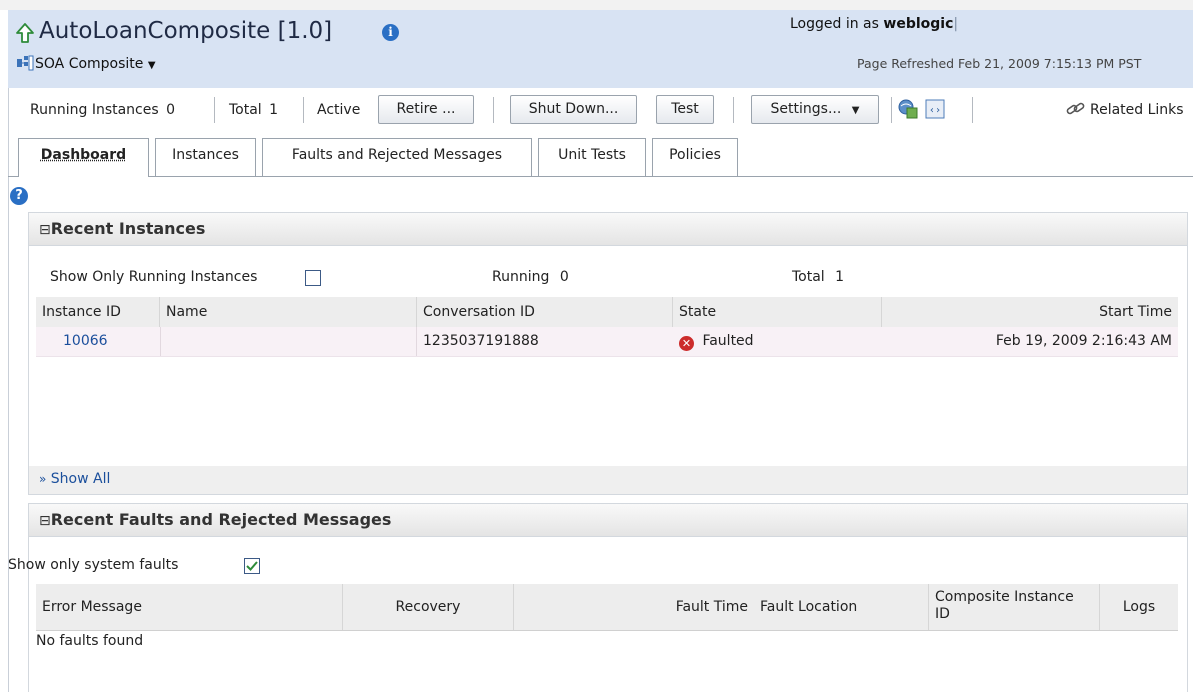 This screenshot has width=1193, height=692. I want to click on running-count-value: 0, so click(564, 277).